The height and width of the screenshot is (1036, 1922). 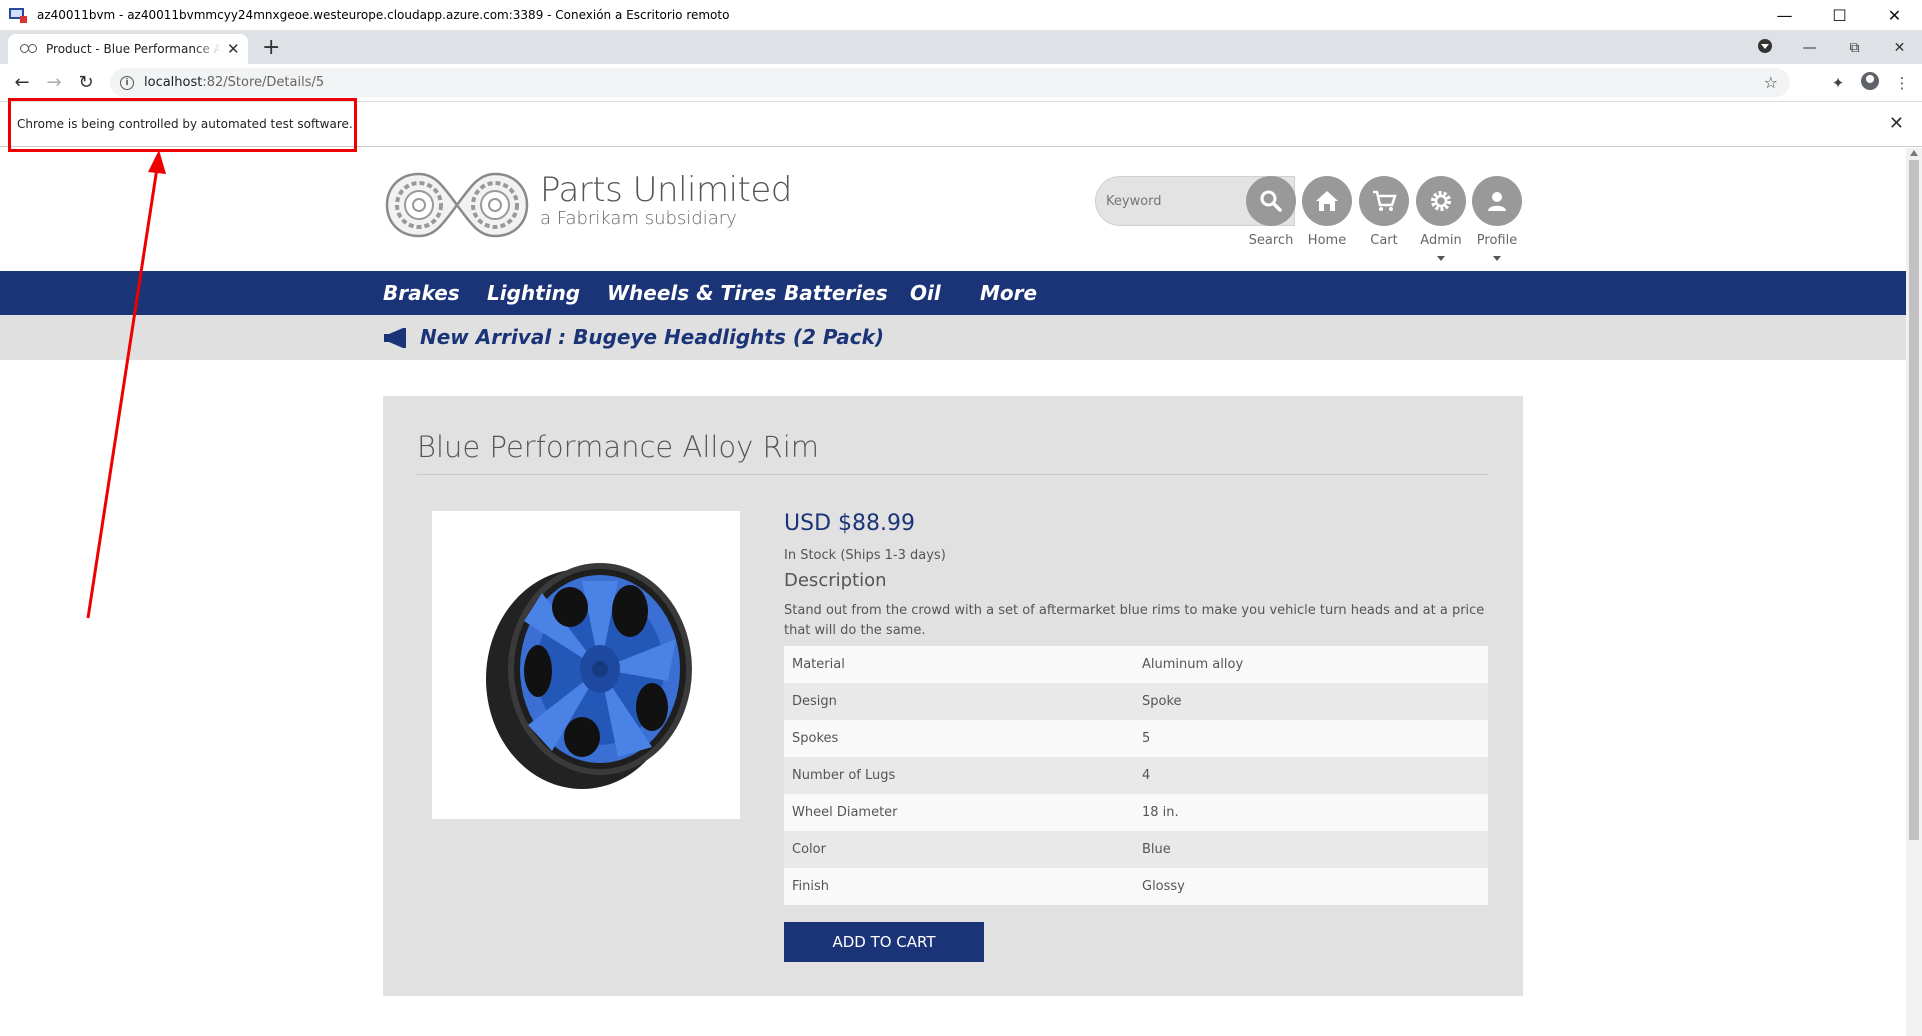 What do you see at coordinates (1008, 293) in the screenshot?
I see `nav-more: More` at bounding box center [1008, 293].